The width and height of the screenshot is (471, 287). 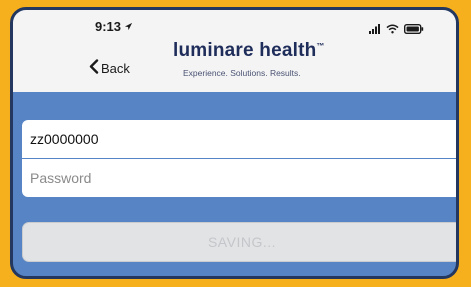 I want to click on back-label: Back, so click(x=115, y=68).